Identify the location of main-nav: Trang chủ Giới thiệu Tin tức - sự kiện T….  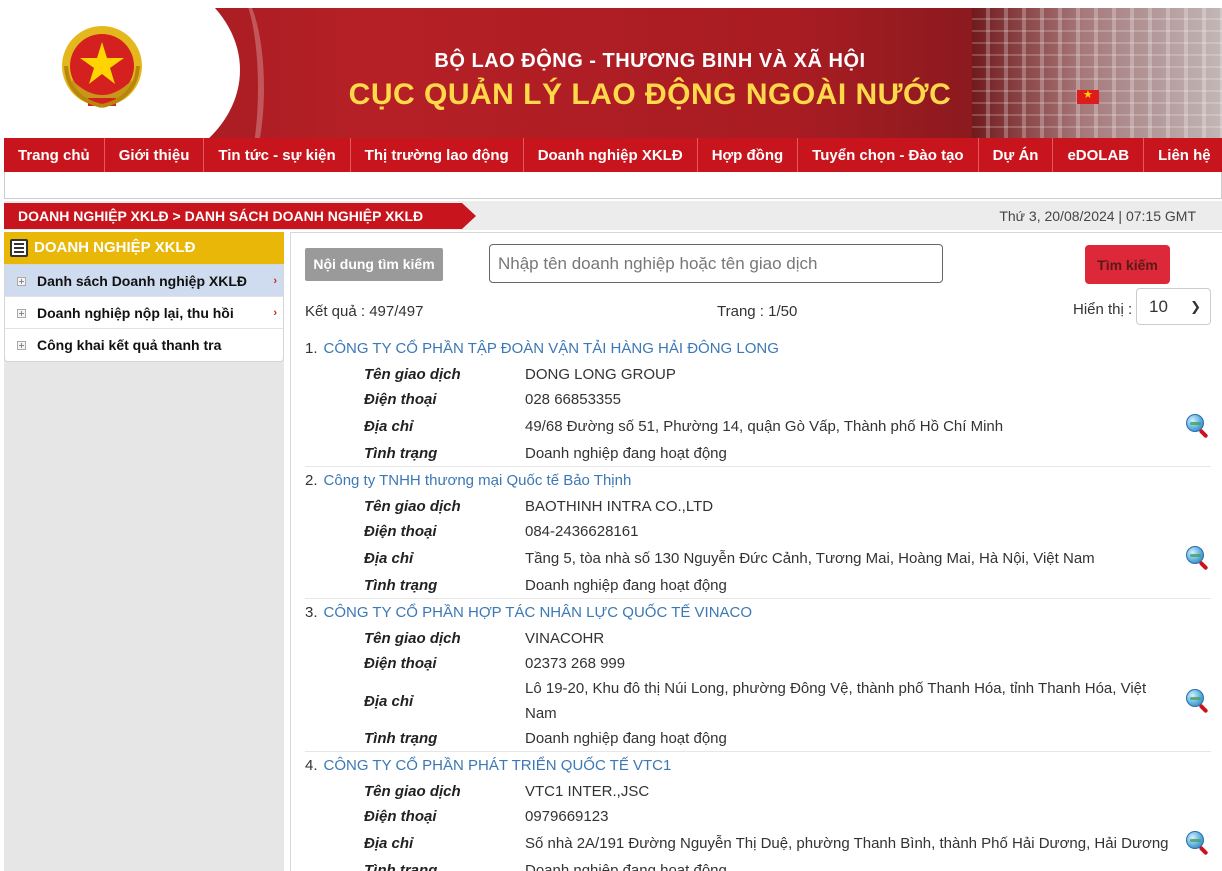
(613, 155).